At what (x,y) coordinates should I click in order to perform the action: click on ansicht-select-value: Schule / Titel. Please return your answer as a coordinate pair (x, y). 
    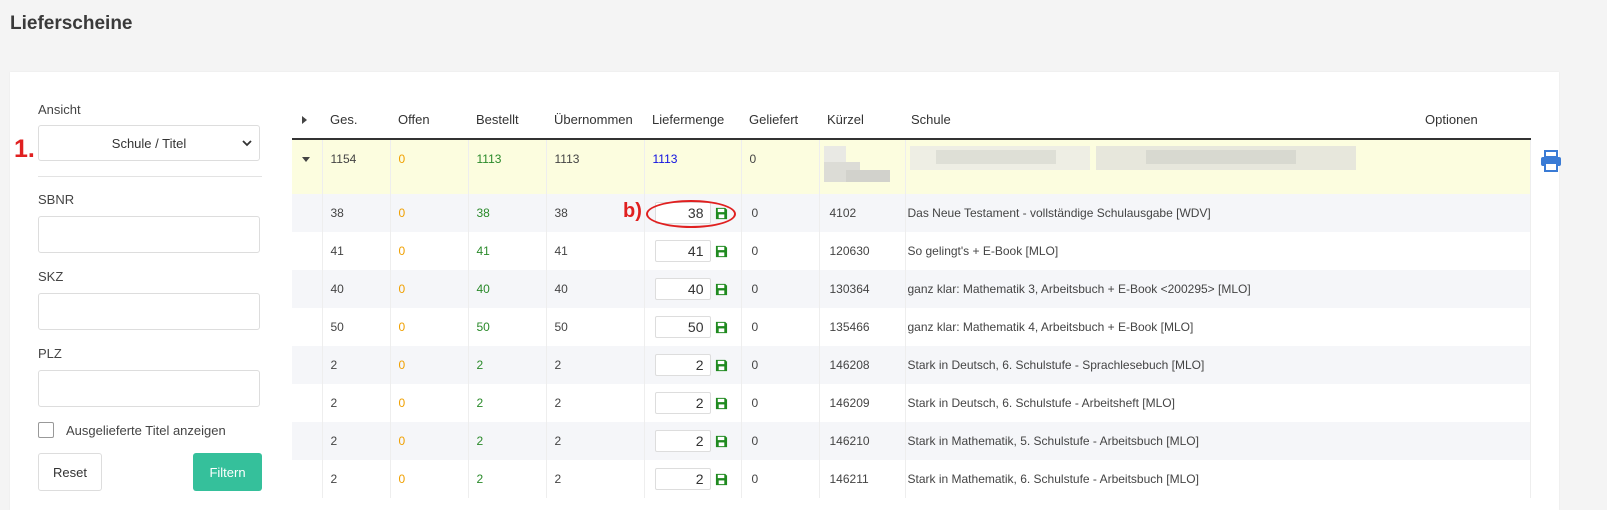
    Looking at the image, I should click on (149, 143).